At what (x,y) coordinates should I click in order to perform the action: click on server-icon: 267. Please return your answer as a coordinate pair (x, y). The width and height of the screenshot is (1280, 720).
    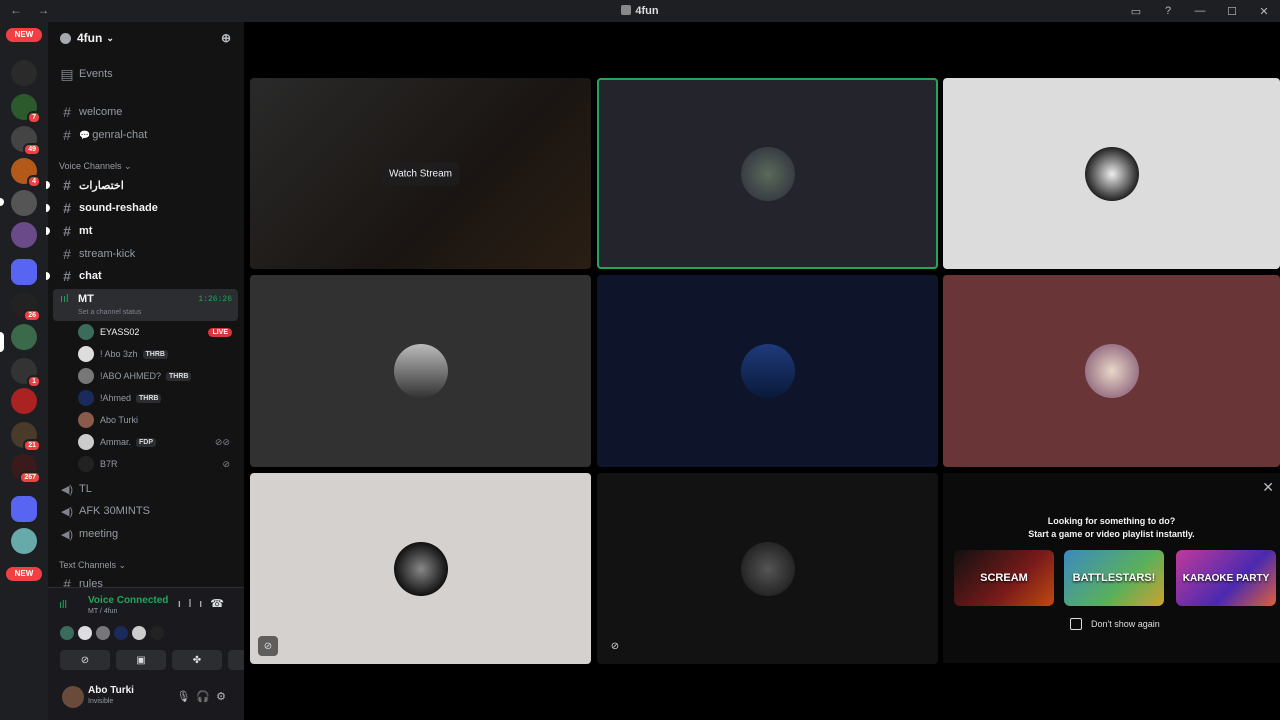
    Looking at the image, I should click on (26, 469).